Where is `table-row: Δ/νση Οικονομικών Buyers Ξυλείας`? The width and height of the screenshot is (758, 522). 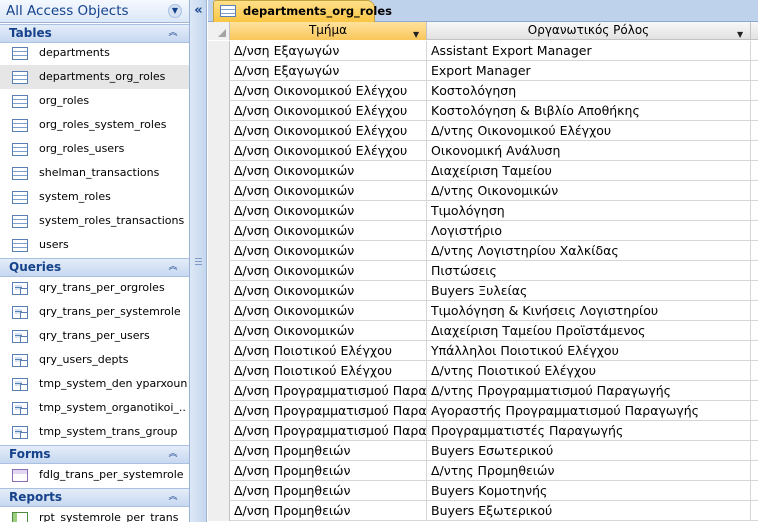
table-row: Δ/νση Οικονομικών Buyers Ξυλείας is located at coordinates (483, 291).